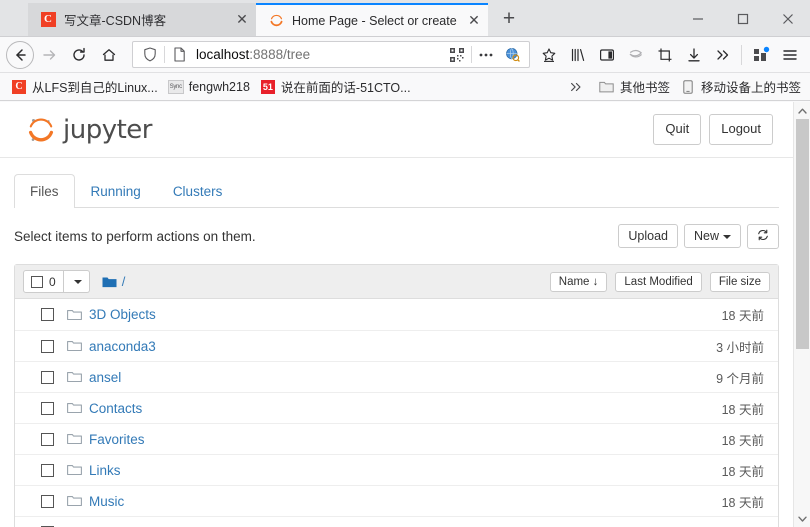 This screenshot has width=810, height=527. I want to click on file-name-link: anaconda3, so click(122, 346).